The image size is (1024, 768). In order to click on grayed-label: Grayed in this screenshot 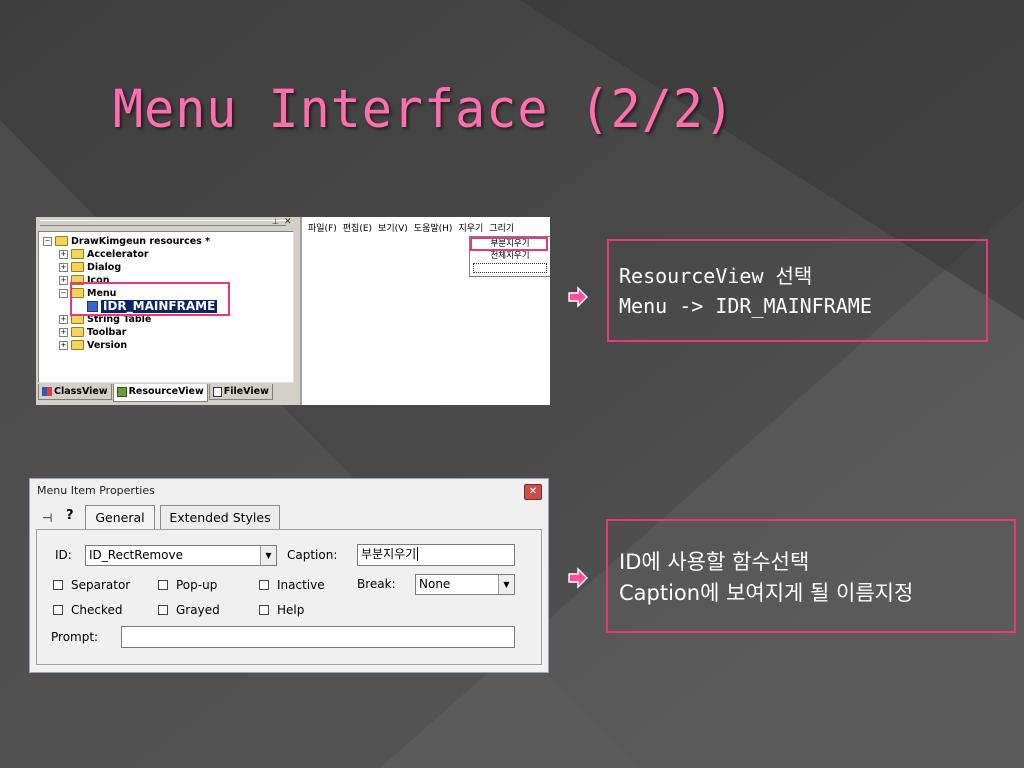, I will do `click(198, 610)`.